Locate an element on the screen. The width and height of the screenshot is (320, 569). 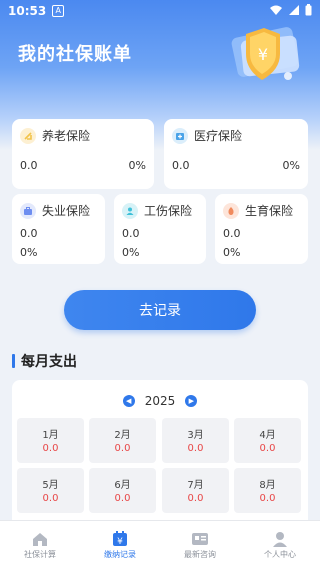
insurance-name: 工伤保险 is located at coordinates (168, 211).